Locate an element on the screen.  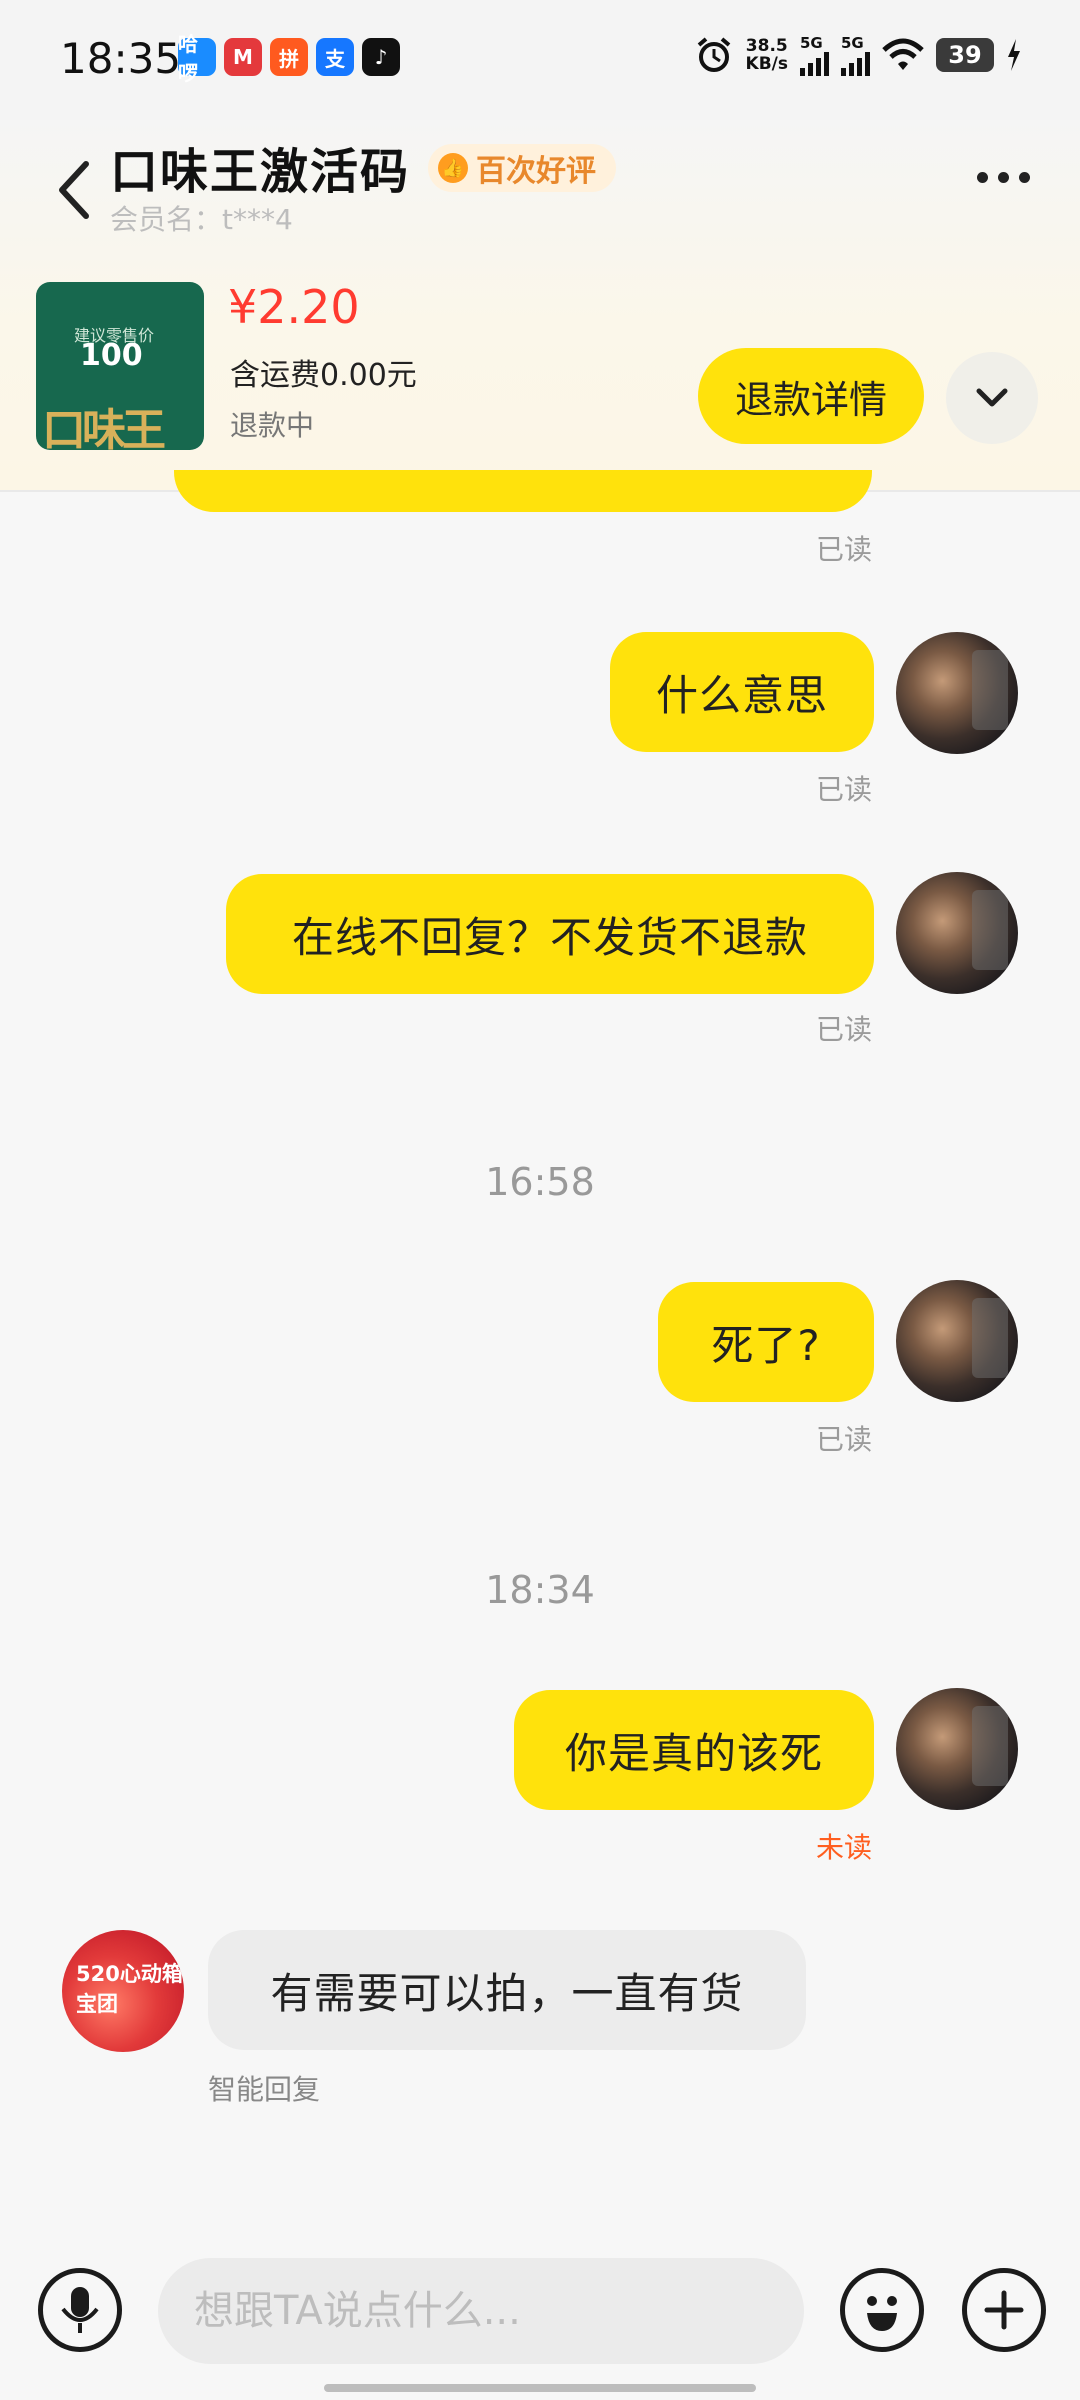
alarm-icon is located at coordinates (713, 54).